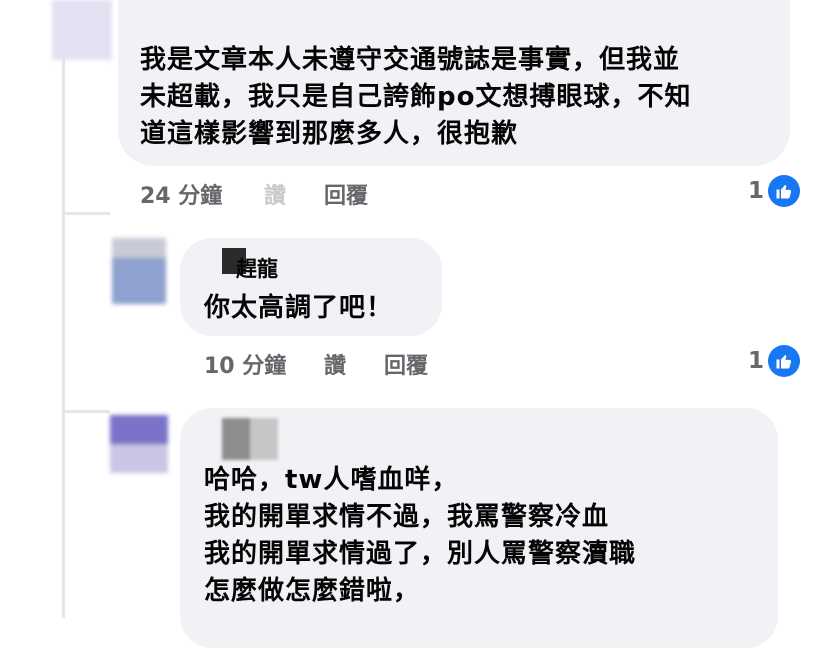  What do you see at coordinates (331, 480) in the screenshot?
I see `comment-text-line: 哈哈，tw人嗜血咩，` at bounding box center [331, 480].